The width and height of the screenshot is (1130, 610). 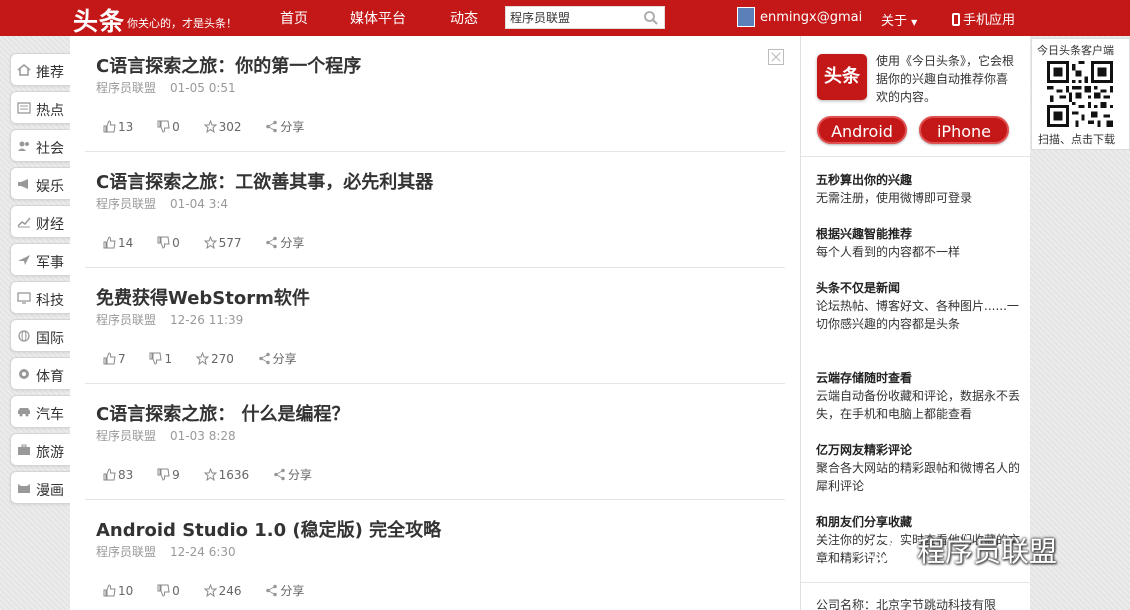 I want to click on plane-icon, so click(x=24, y=260).